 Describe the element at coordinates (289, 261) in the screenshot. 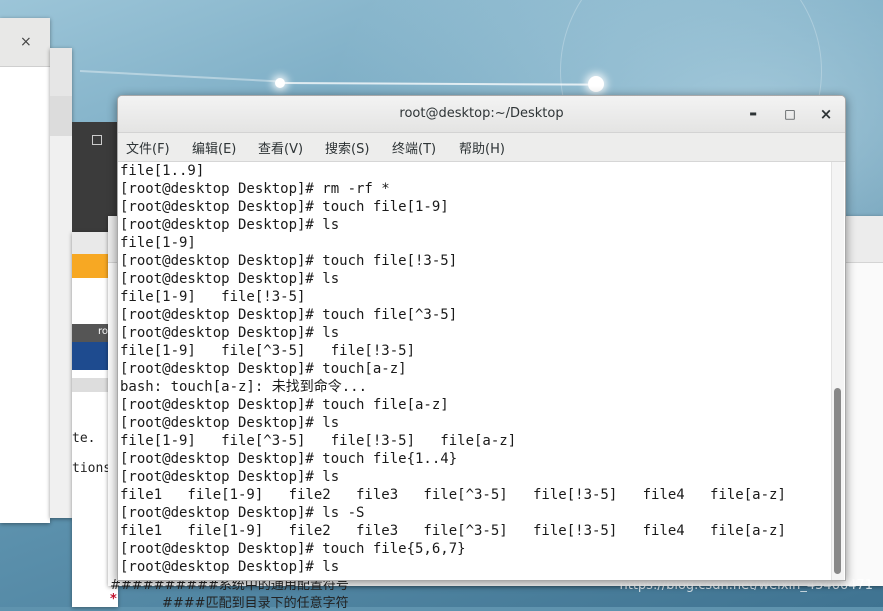

I see `terminal-line: [root@desktop Desktop]# touch file[!3-5]` at that location.